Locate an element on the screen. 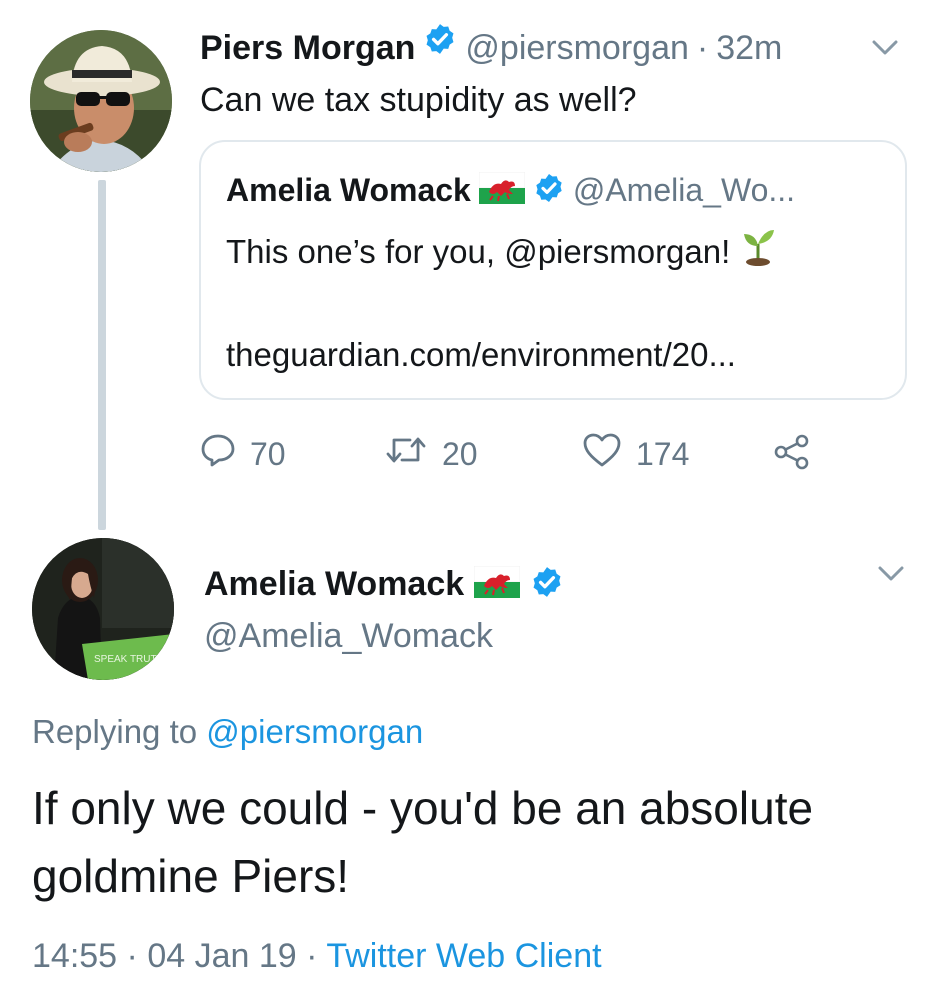  avatar-photo-icon is located at coordinates (101, 101).